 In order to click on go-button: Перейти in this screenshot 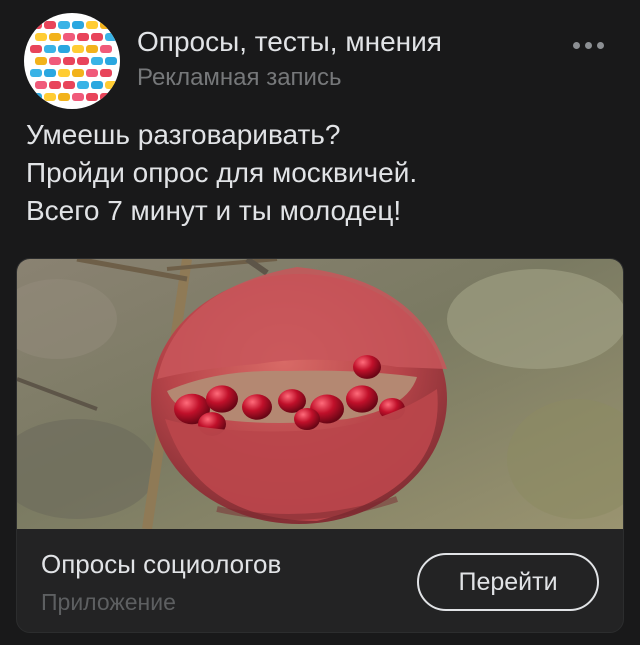, I will do `click(508, 582)`.